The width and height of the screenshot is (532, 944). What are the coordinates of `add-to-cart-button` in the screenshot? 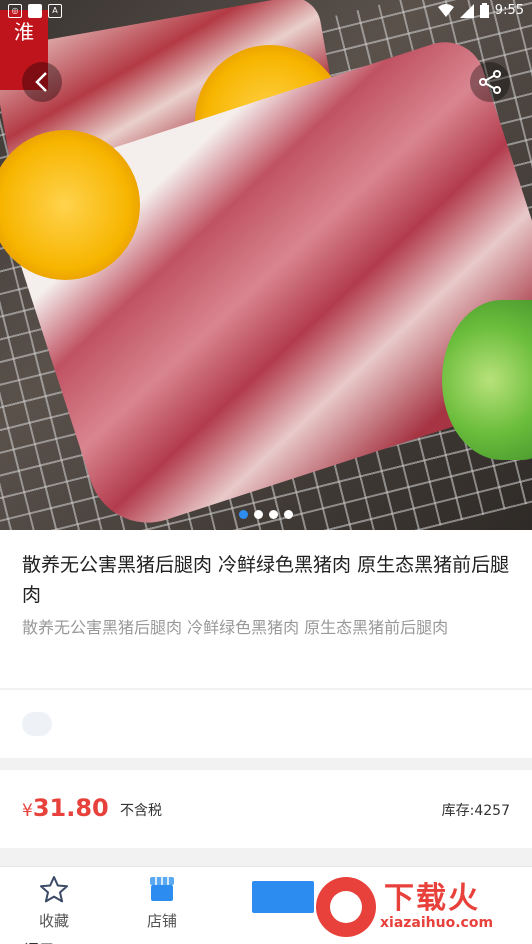 It's located at (283, 897).